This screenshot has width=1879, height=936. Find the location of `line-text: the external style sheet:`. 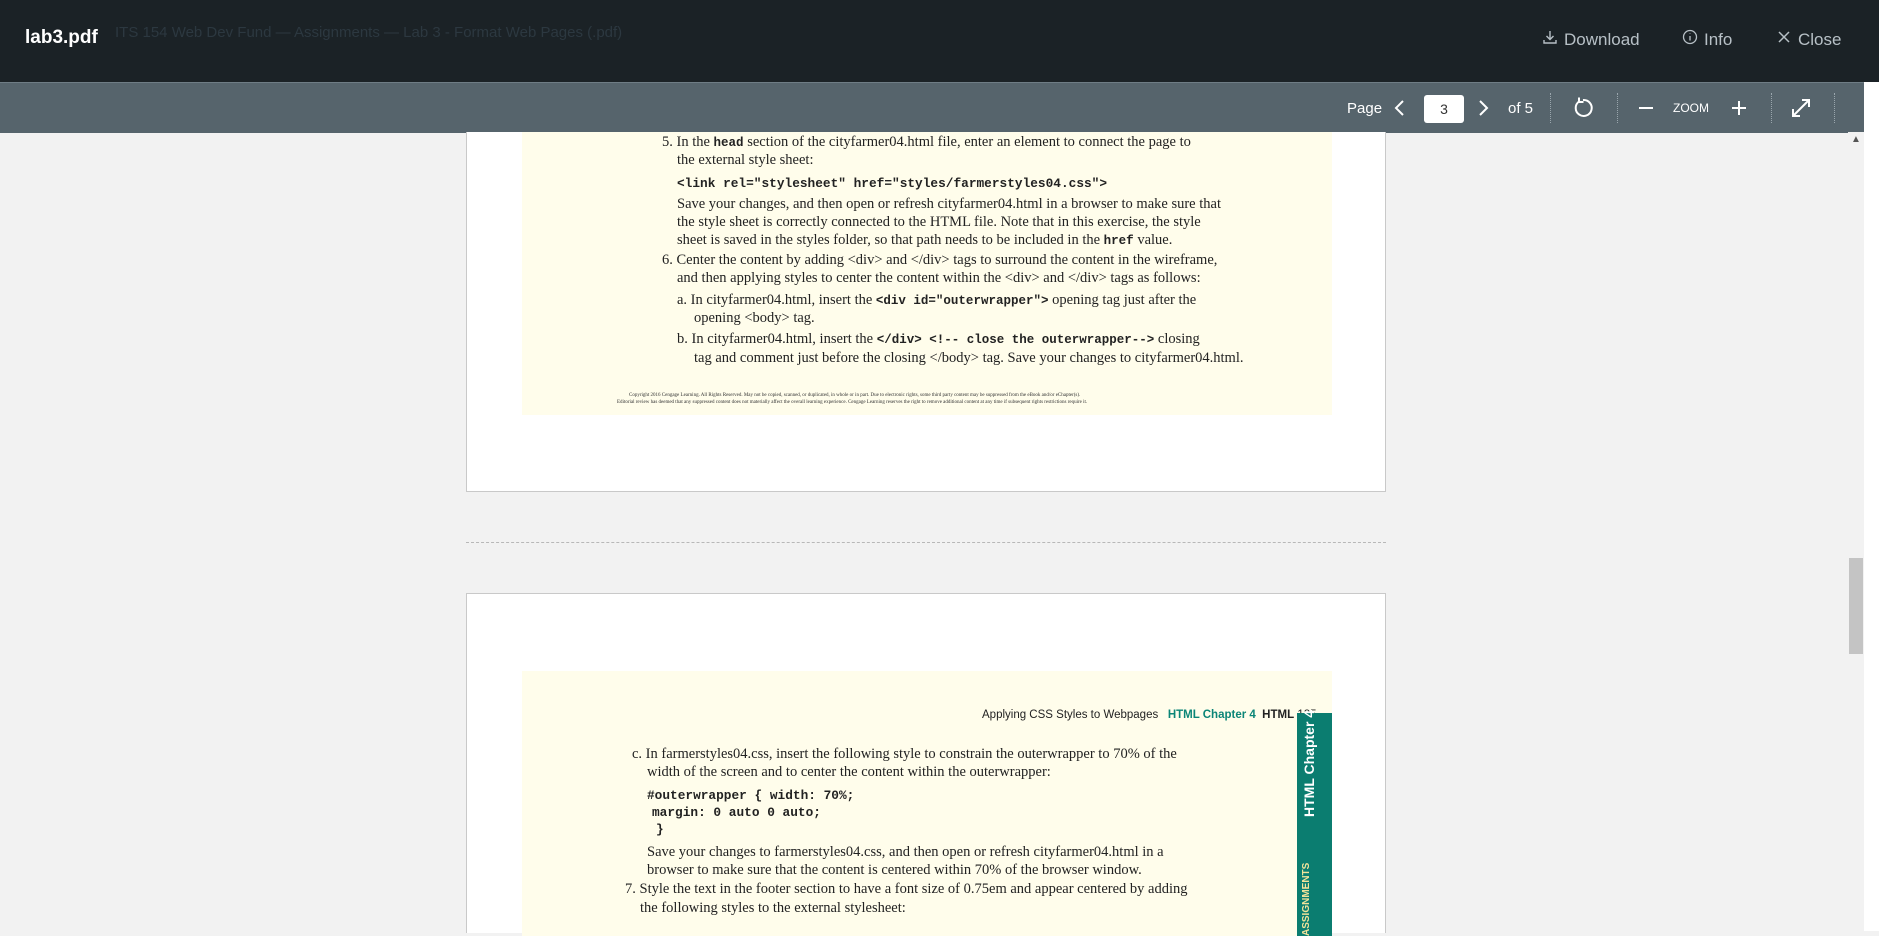

line-text: the external style sheet: is located at coordinates (745, 160).